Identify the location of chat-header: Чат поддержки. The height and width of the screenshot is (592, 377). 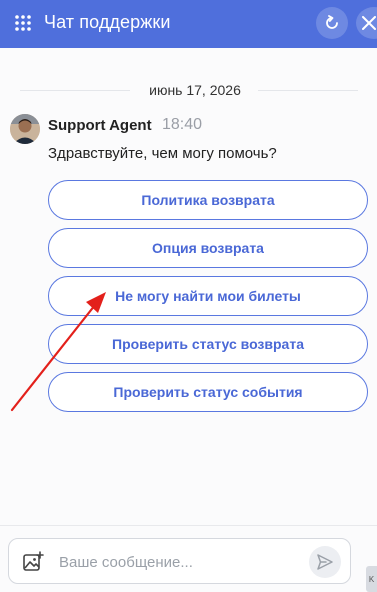
(188, 24).